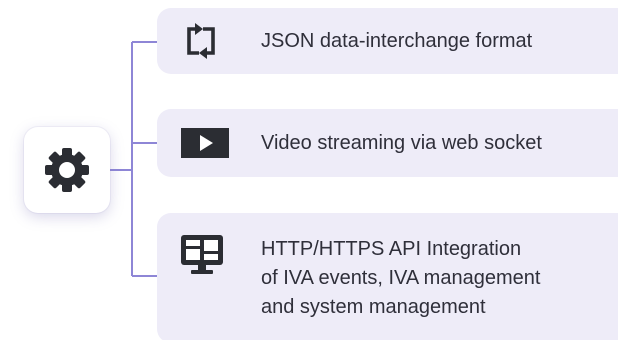  I want to click on gear-icon, so click(67, 170).